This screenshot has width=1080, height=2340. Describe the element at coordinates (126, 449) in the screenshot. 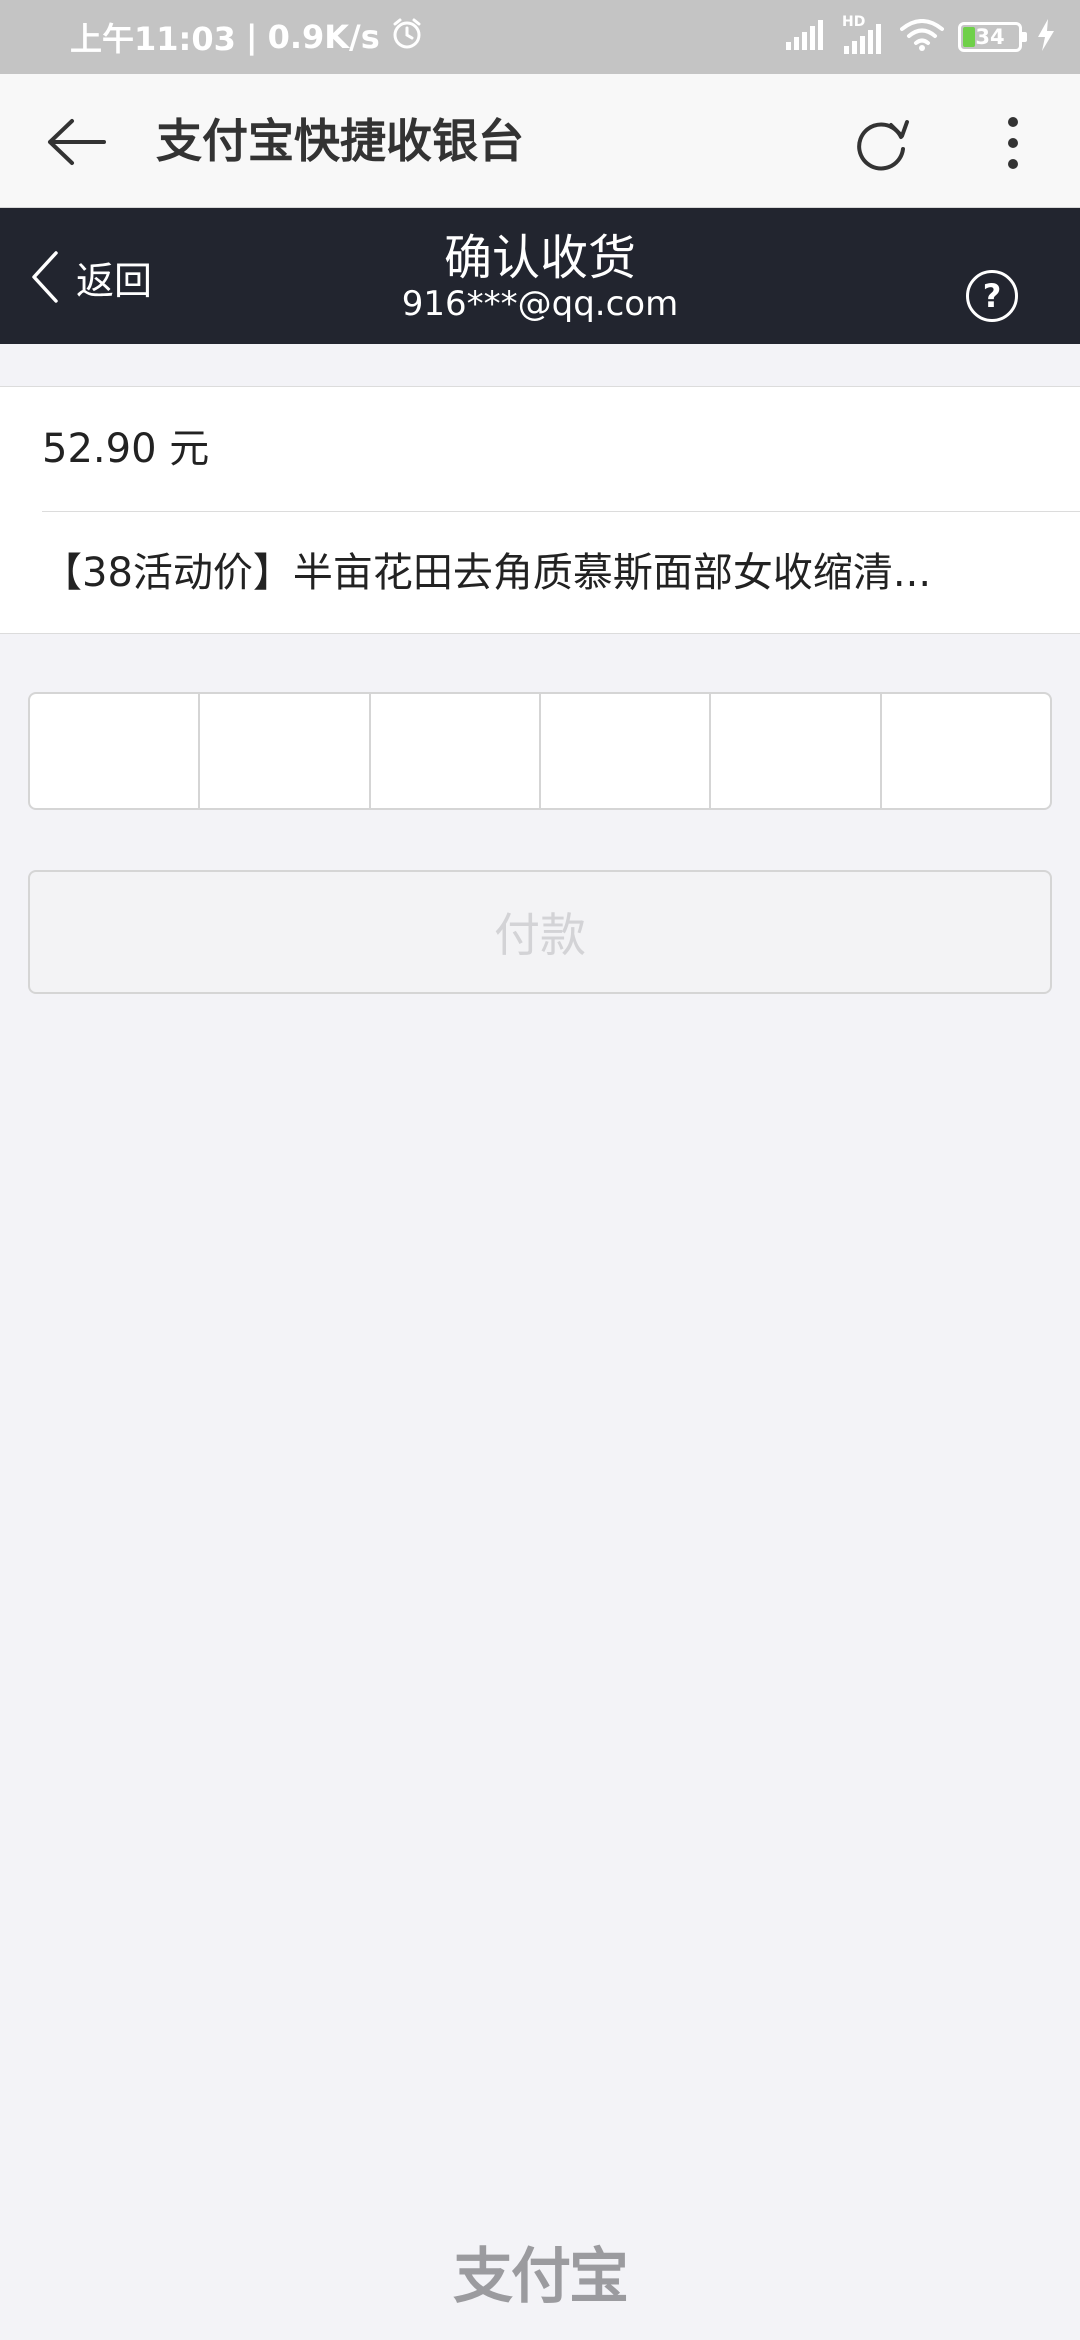

I see `order-amount: 52.90 元` at that location.